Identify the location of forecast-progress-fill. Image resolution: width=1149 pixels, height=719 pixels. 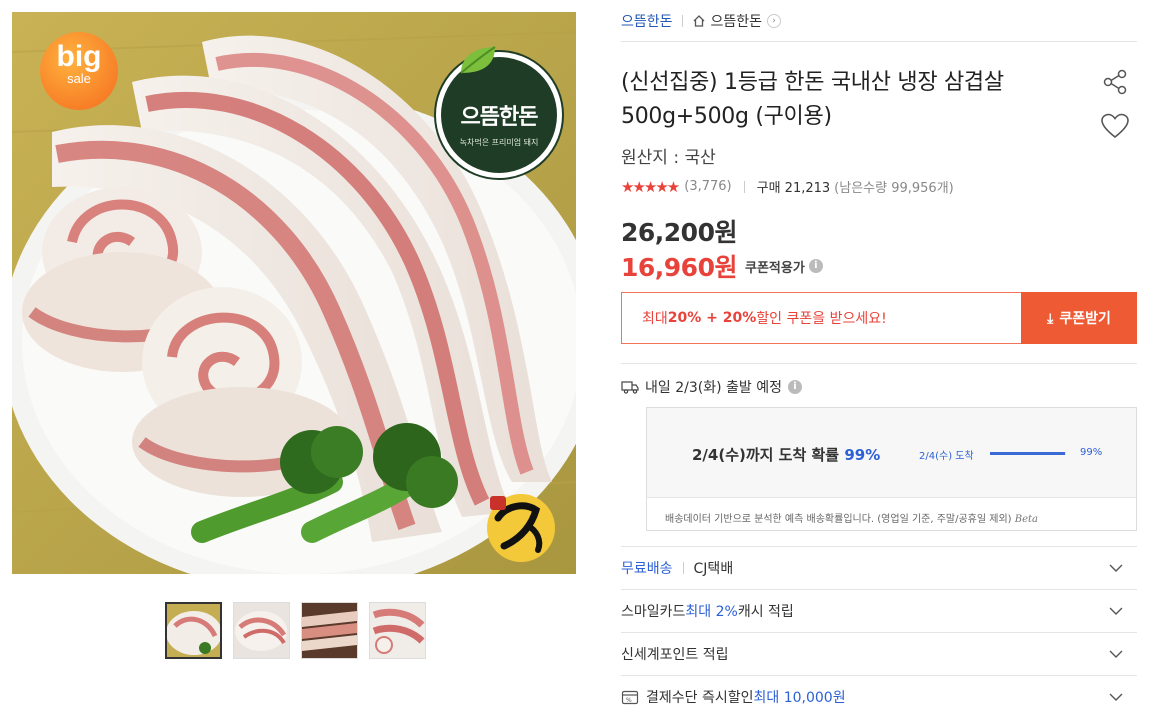
(1028, 453).